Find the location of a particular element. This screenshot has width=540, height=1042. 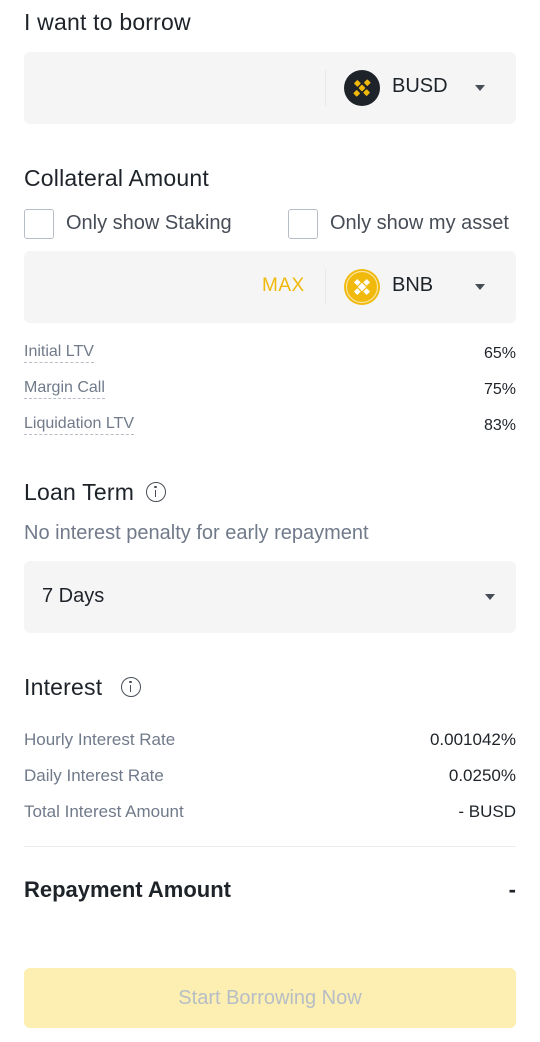

borrow-heading: I want to borrow is located at coordinates (107, 22).